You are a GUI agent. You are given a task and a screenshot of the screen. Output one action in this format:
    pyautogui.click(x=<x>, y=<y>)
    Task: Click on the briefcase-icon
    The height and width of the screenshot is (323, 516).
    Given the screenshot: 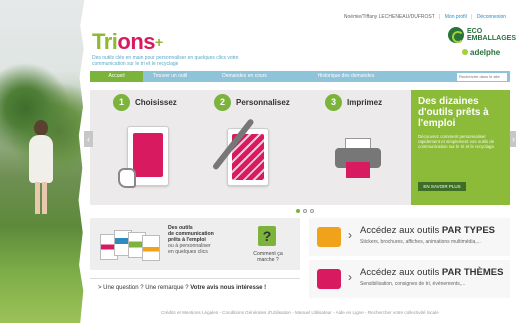 What is the action you would take?
    pyautogui.click(x=329, y=237)
    